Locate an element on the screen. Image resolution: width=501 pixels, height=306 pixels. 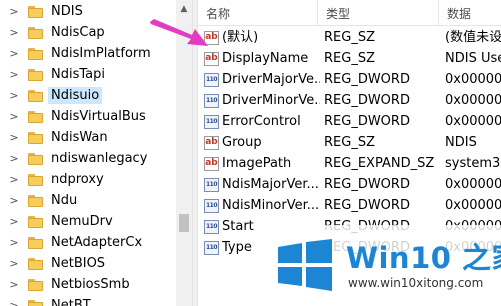
tree-item-label: ndproxy is located at coordinates (77, 179).